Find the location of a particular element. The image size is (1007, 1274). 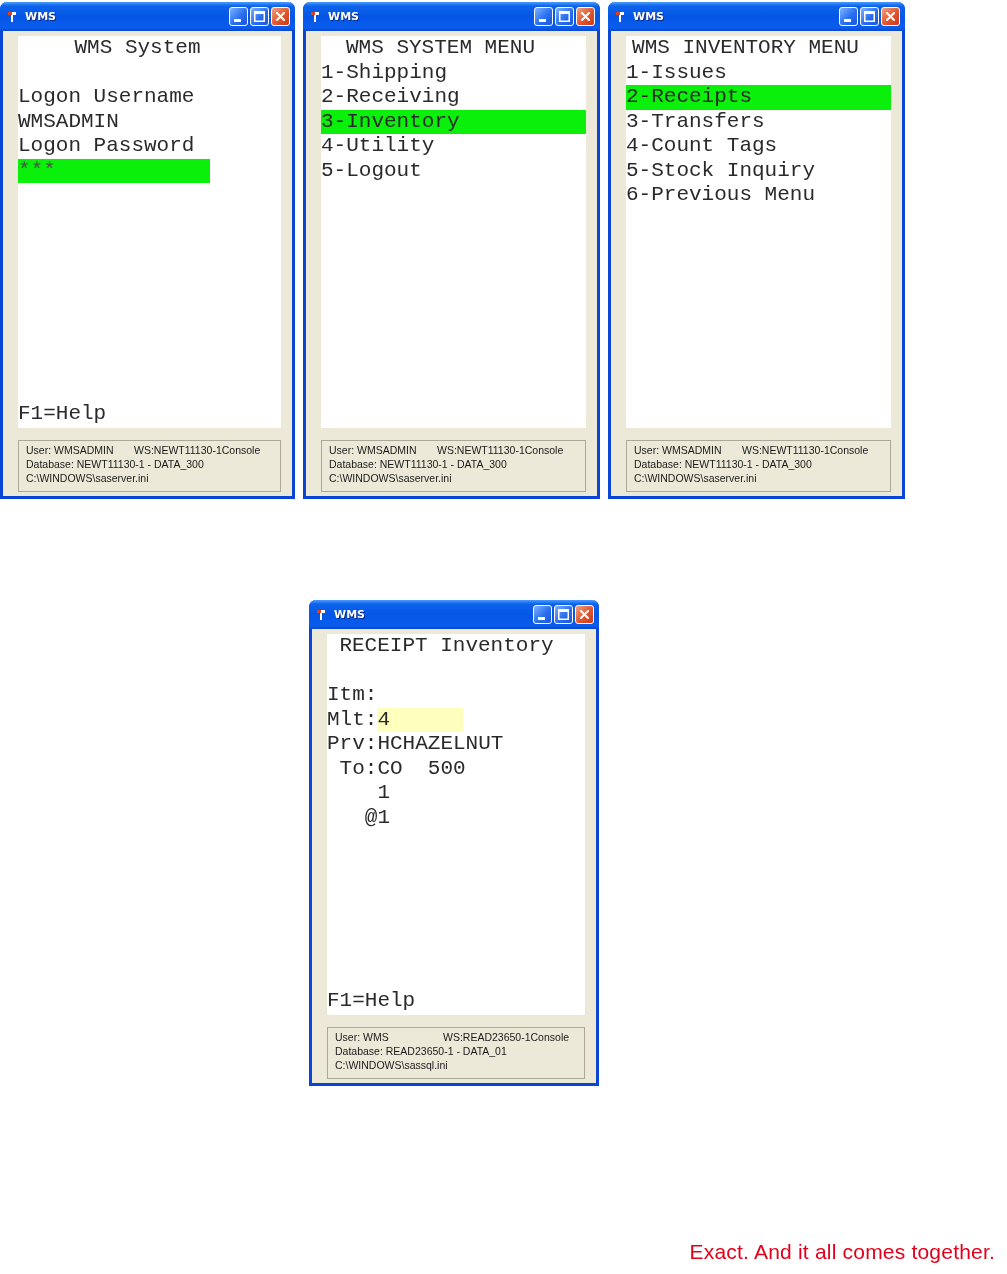

password-field: *** is located at coordinates (114, 170).